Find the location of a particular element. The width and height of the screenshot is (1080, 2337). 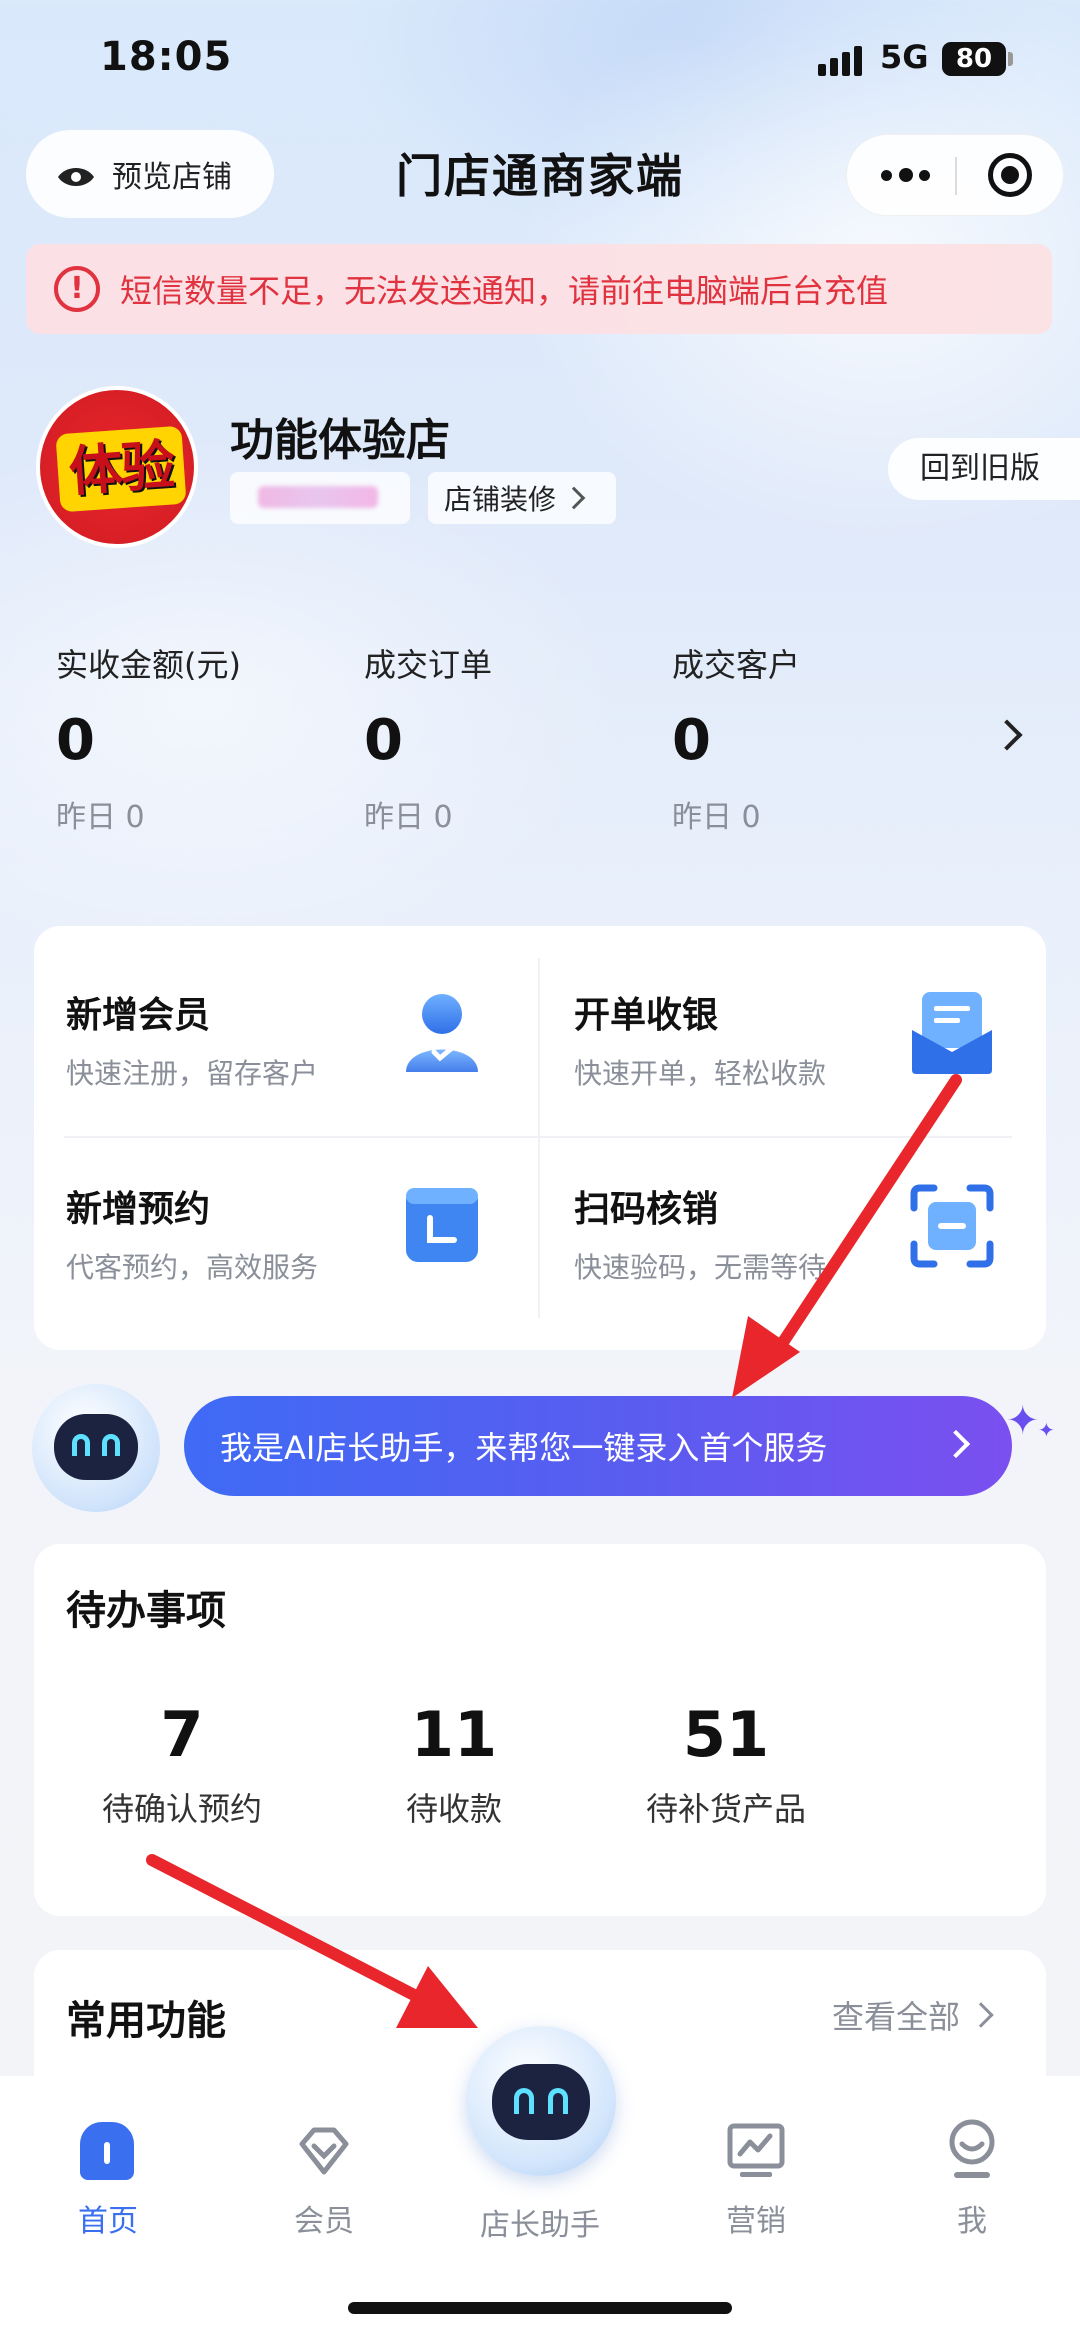

robot-icon is located at coordinates (541, 2101).